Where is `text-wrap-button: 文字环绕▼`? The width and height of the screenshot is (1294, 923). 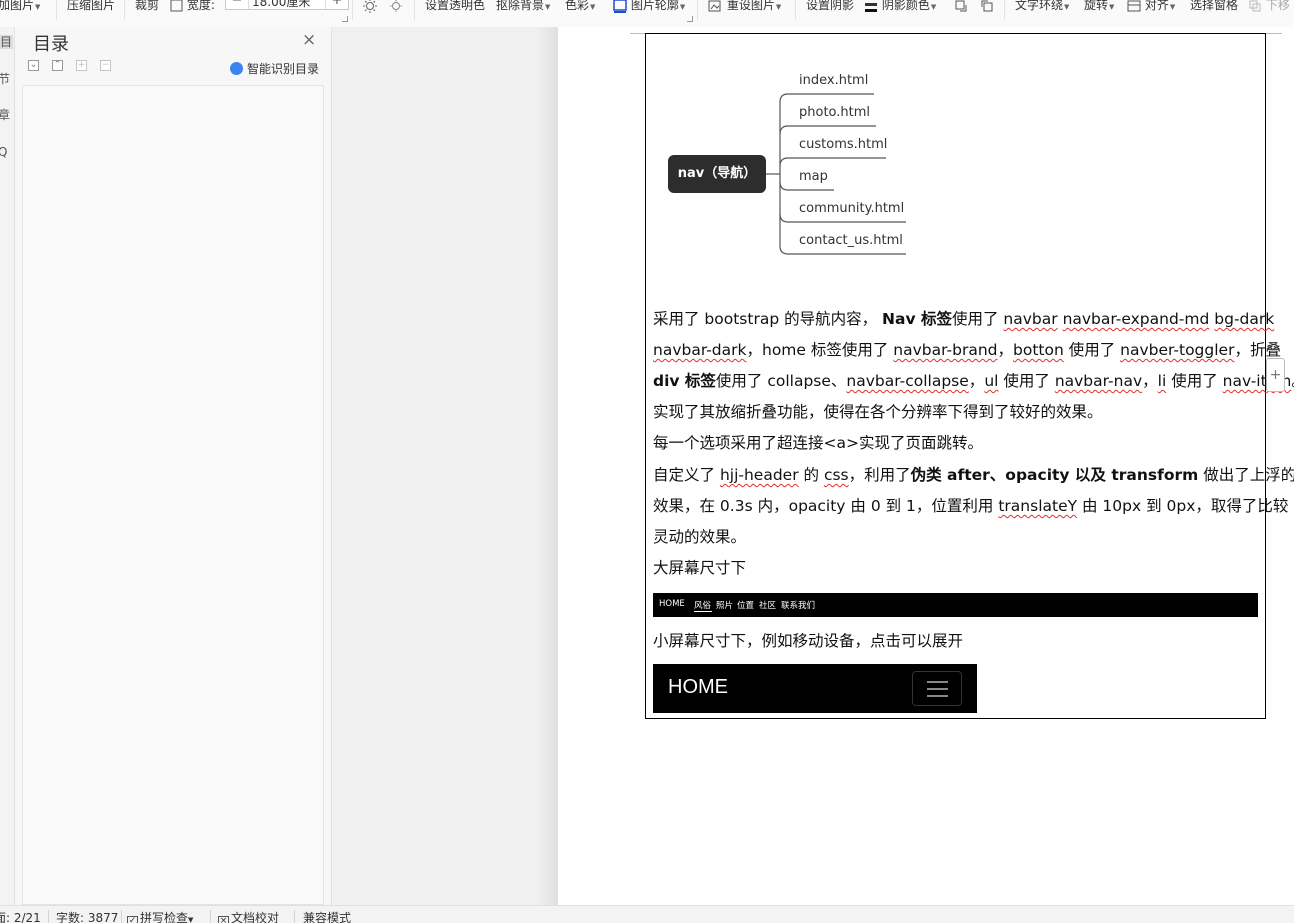
text-wrap-button: 文字环绕▼ is located at coordinates (1042, 7).